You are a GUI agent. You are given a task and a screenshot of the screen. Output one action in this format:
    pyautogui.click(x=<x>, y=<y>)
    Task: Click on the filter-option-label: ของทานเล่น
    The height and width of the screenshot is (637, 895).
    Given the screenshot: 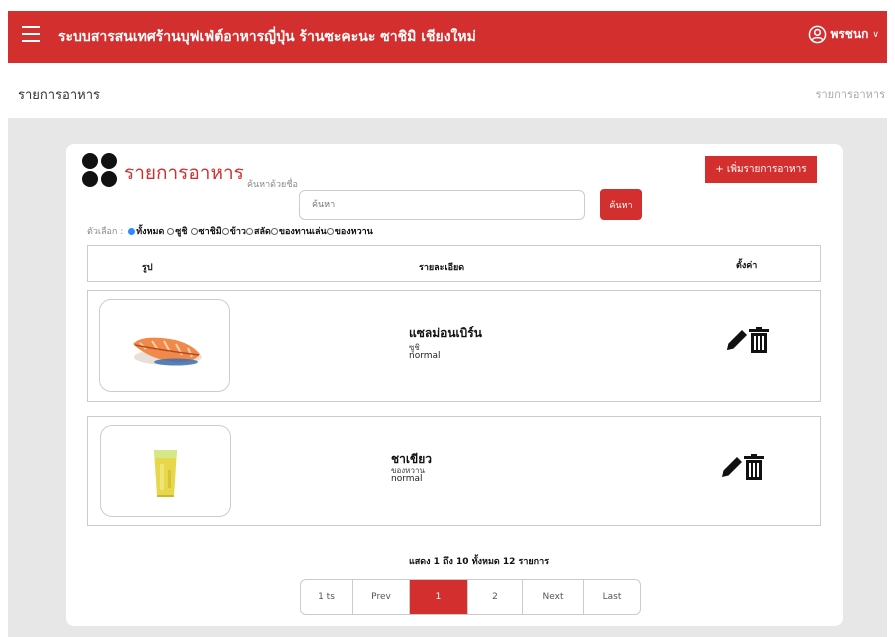 What is the action you would take?
    pyautogui.click(x=302, y=232)
    